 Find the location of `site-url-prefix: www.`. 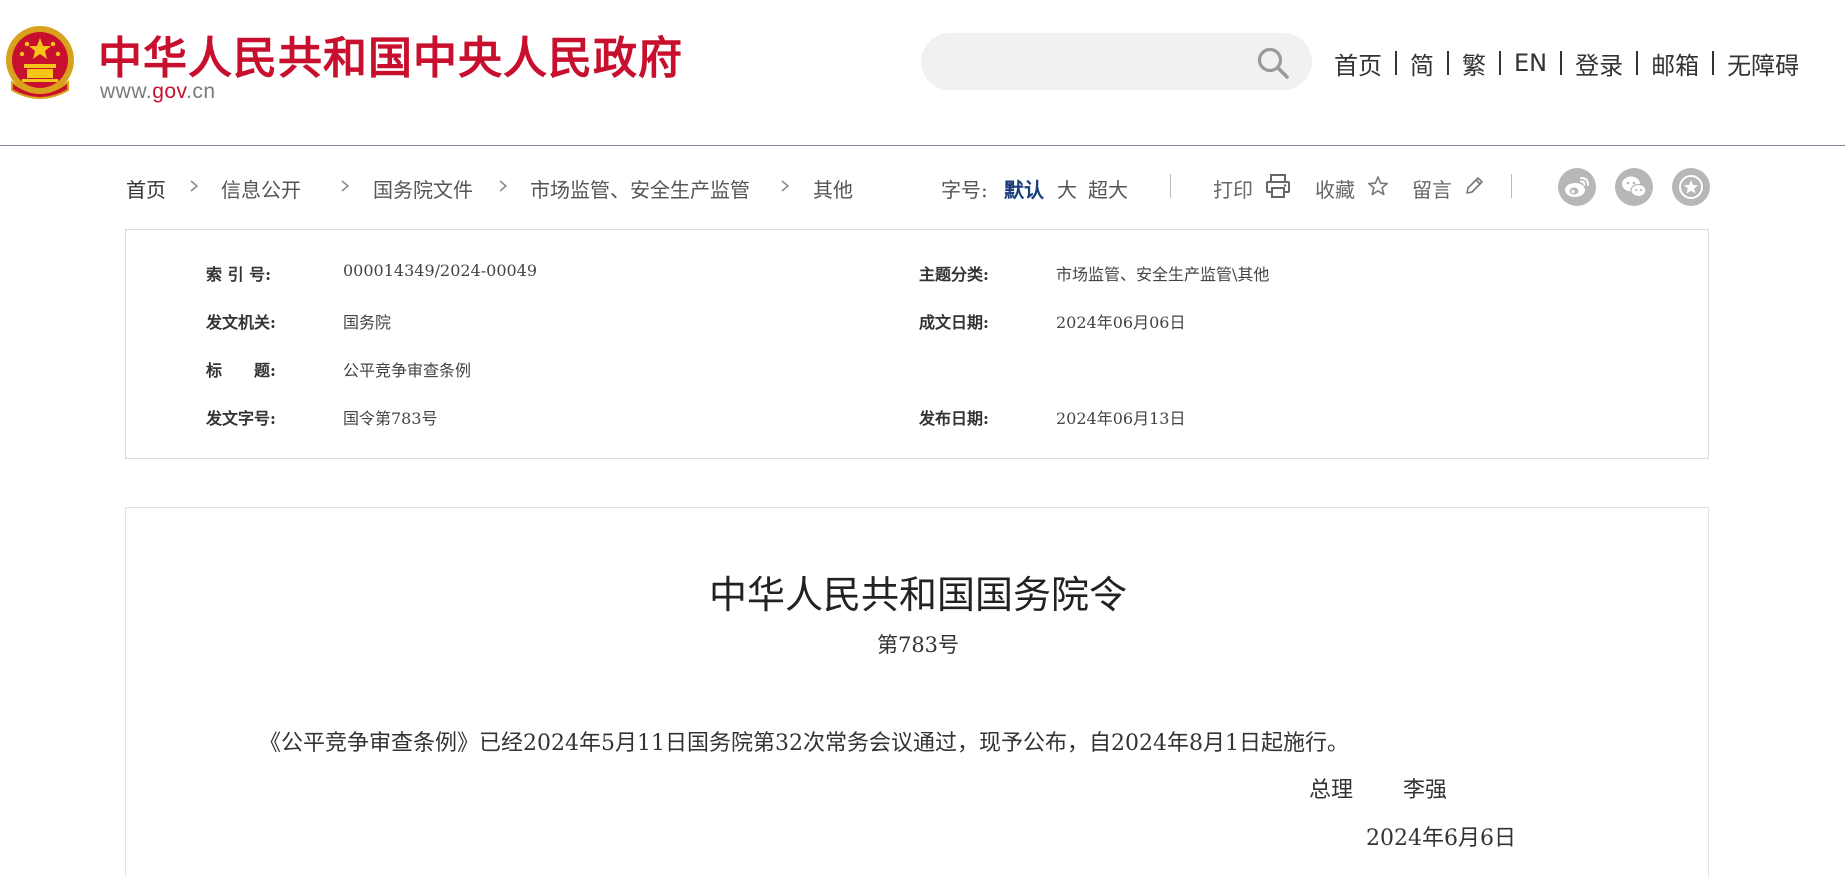

site-url-prefix: www. is located at coordinates (126, 91).